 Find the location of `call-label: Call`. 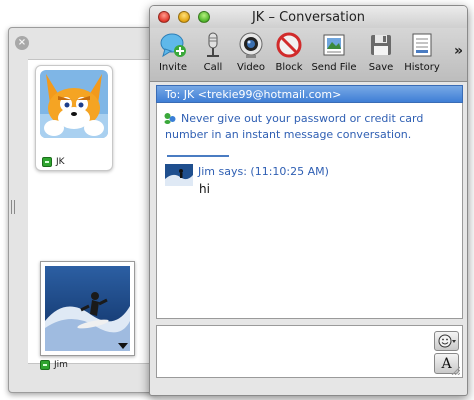

call-label: Call is located at coordinates (213, 67).